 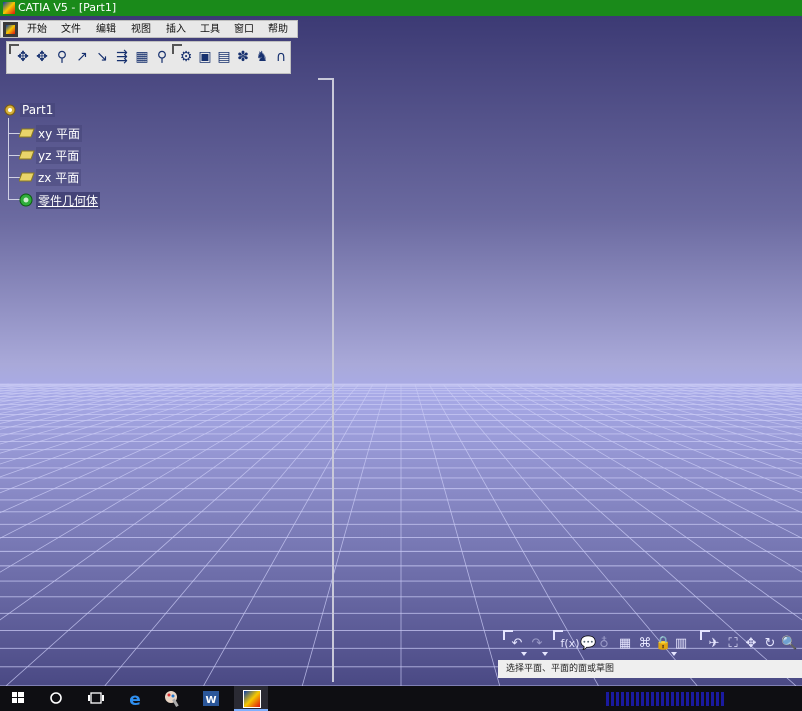 I want to click on line-icon: ↘, so click(x=102, y=57).